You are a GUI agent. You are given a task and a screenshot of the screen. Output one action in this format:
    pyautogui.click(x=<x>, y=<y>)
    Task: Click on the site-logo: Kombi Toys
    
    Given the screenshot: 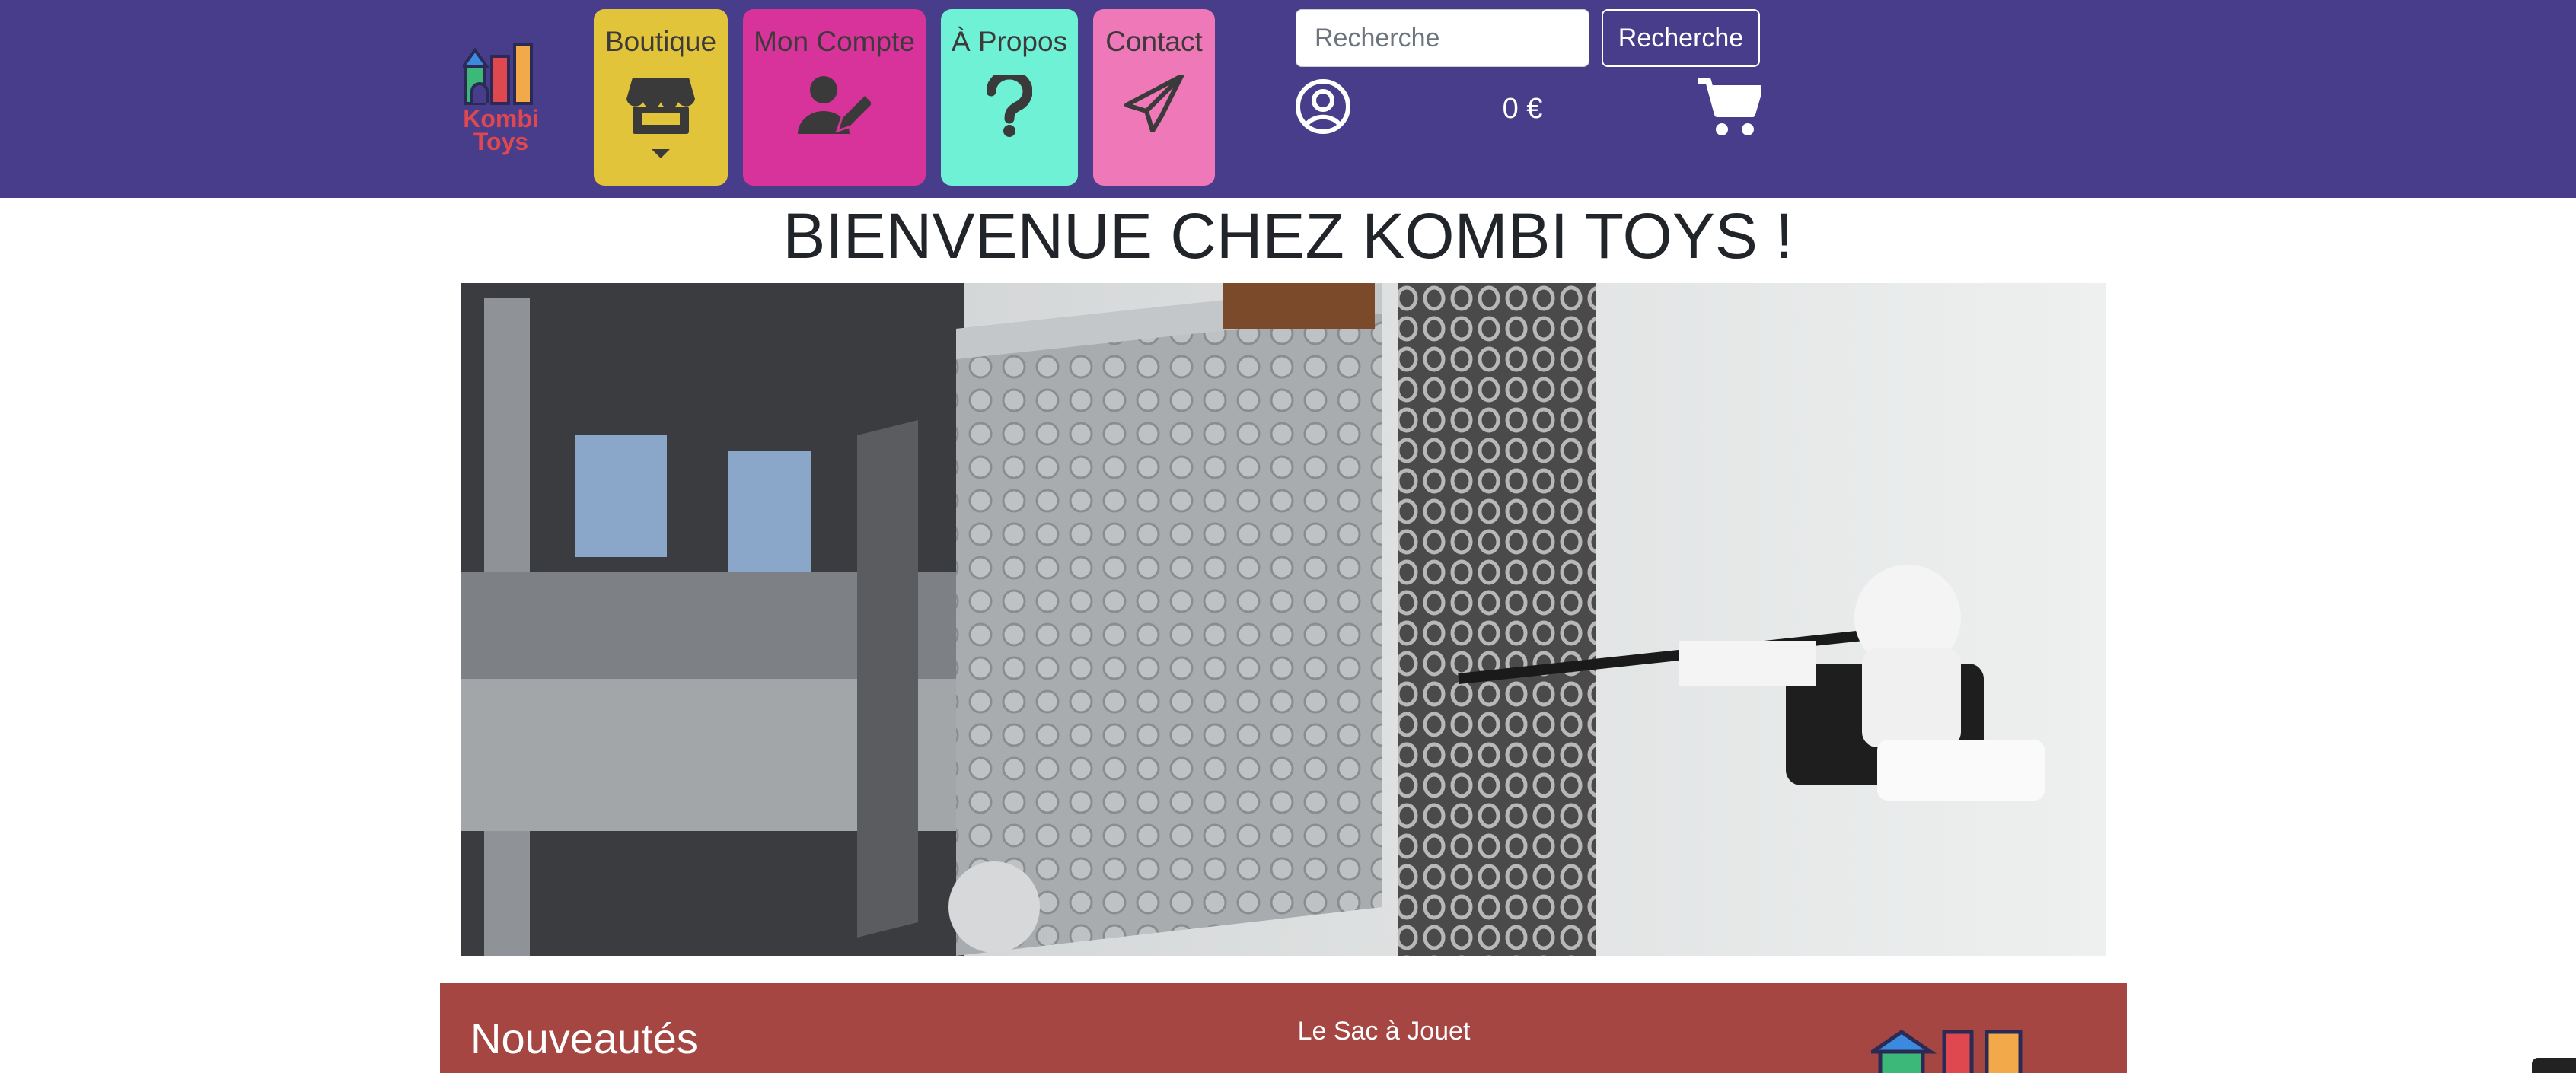 What is the action you would take?
    pyautogui.click(x=499, y=98)
    